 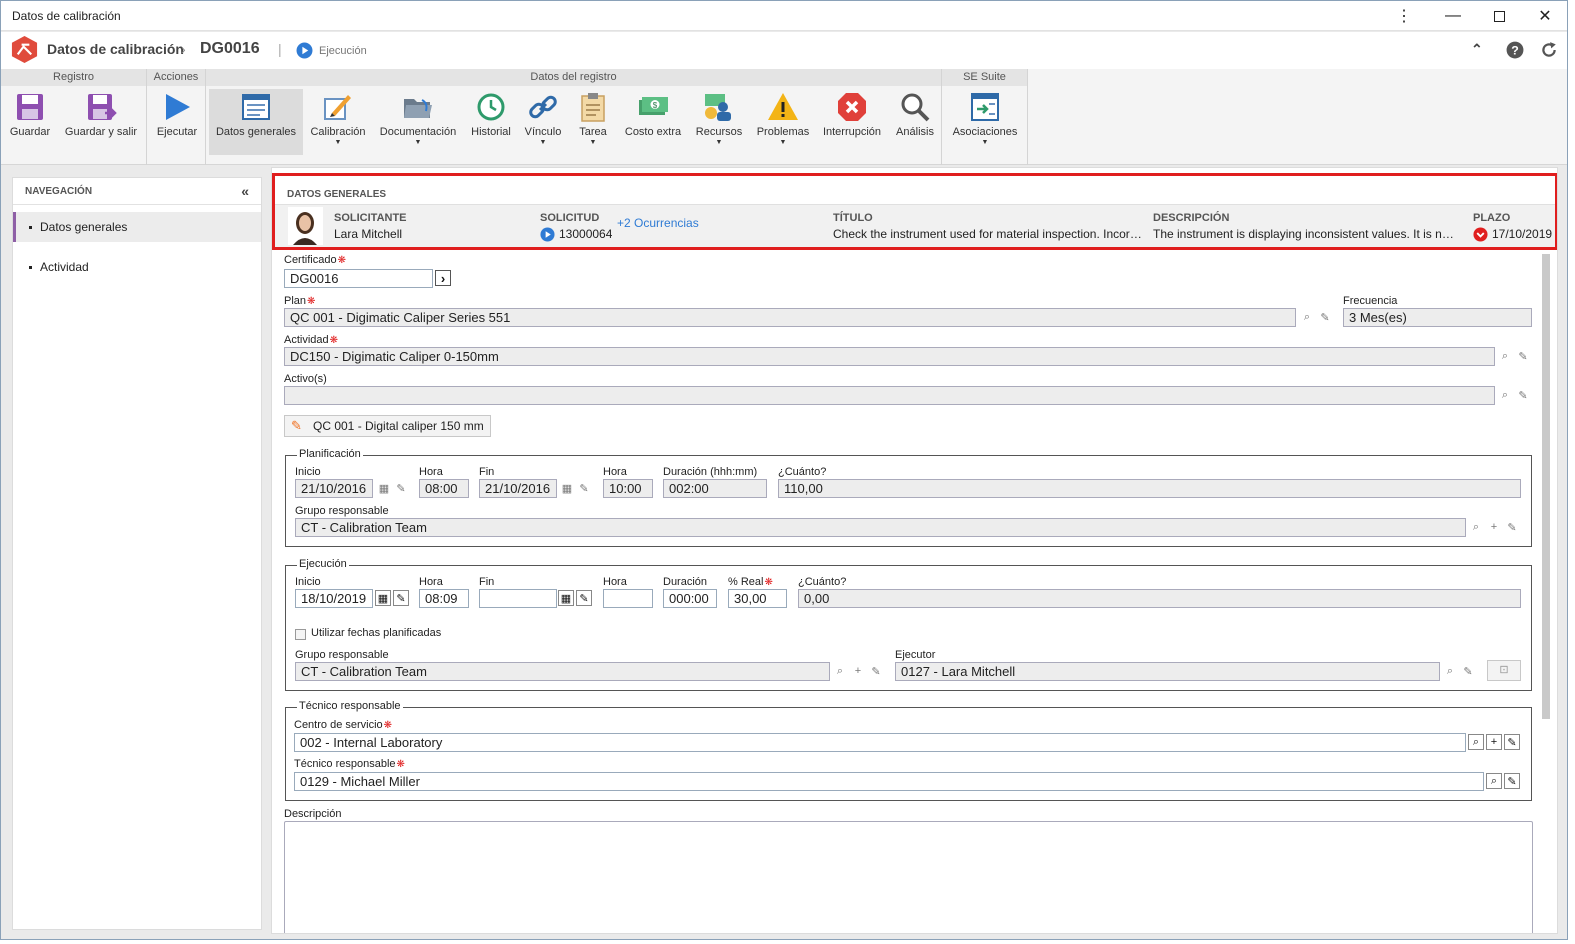 What do you see at coordinates (585, 234) in the screenshot?
I see `request-value: 13000064` at bounding box center [585, 234].